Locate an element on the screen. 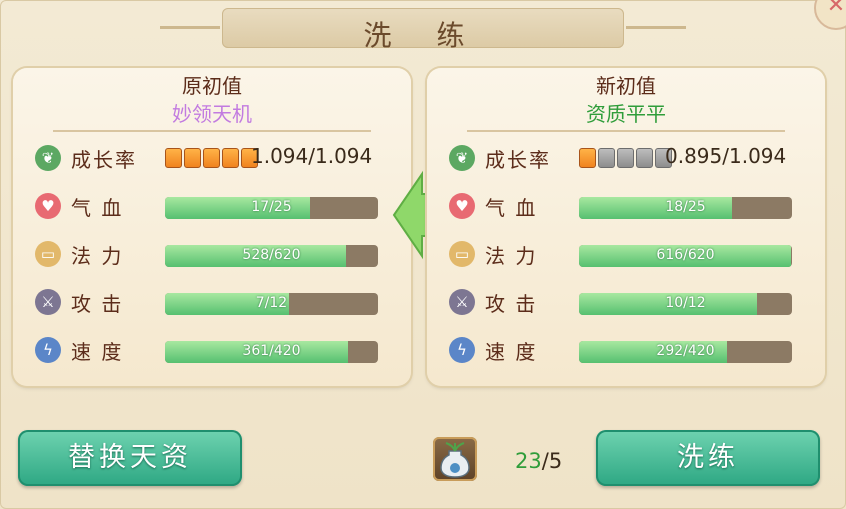 Image resolution: width=846 pixels, height=509 pixels. title-plate: 洗 练 is located at coordinates (423, 30).